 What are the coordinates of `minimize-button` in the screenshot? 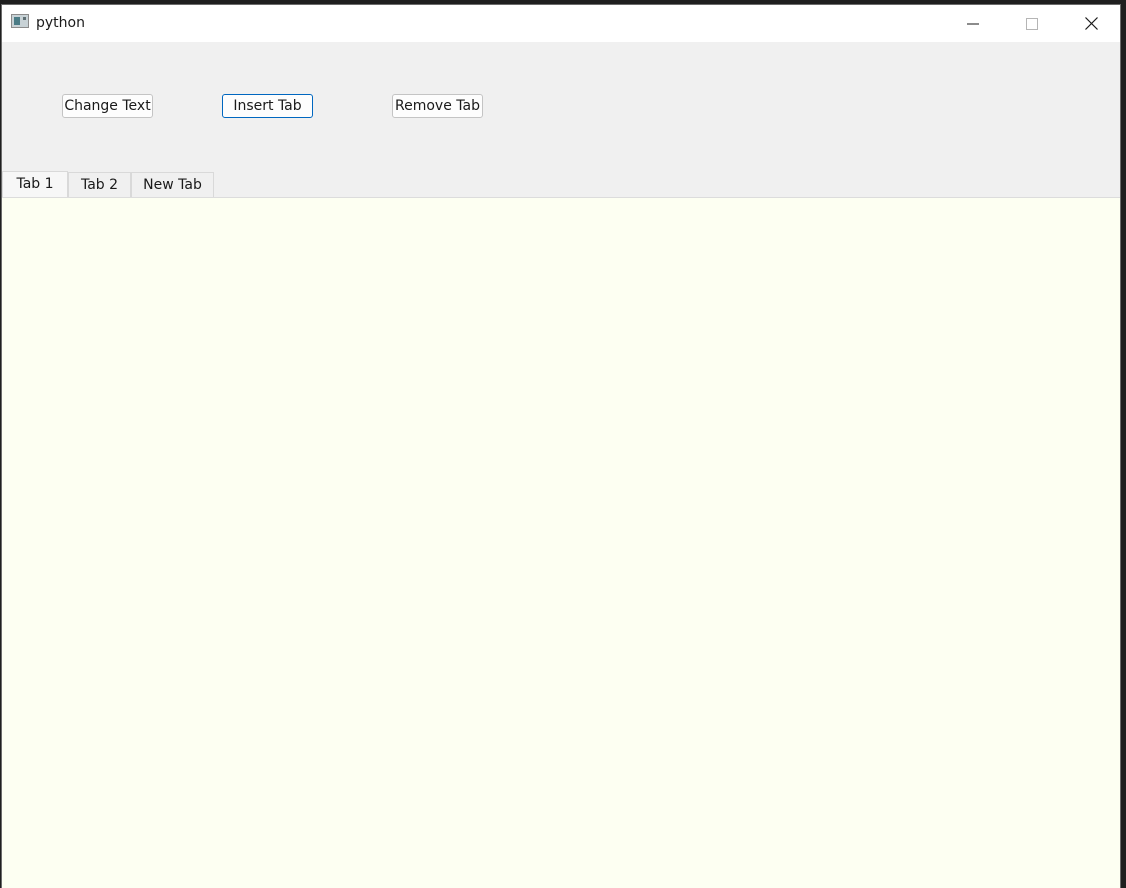 It's located at (973, 23).